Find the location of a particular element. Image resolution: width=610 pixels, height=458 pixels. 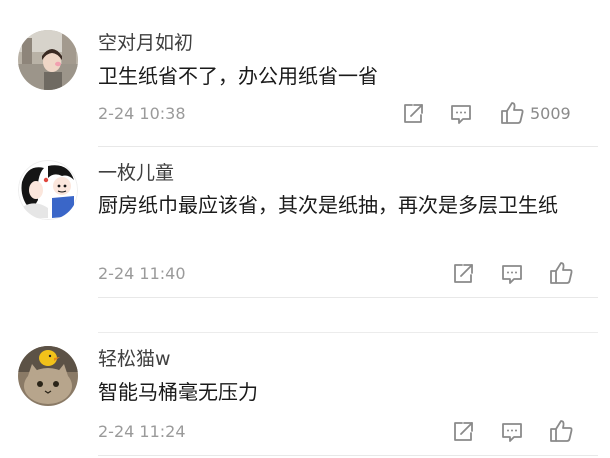

divider is located at coordinates (348, 455).